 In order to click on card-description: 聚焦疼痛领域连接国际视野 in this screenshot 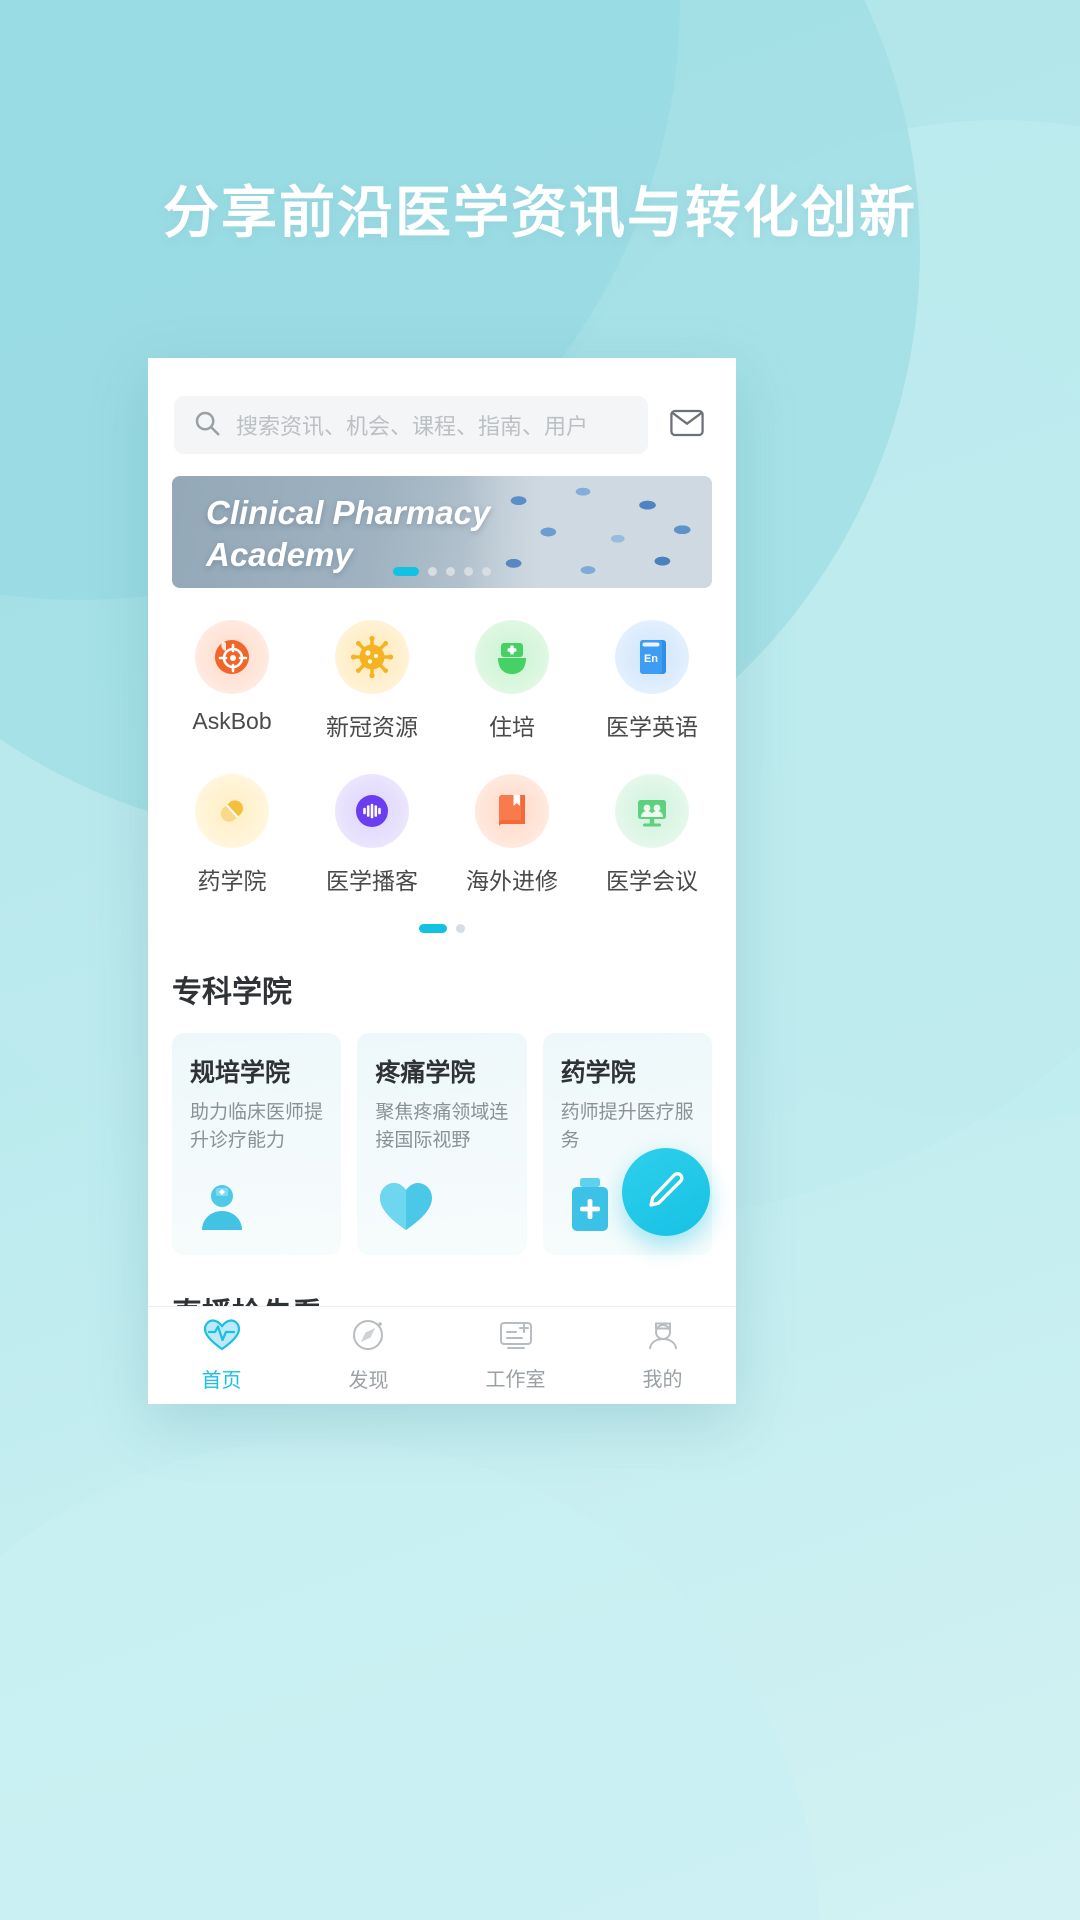, I will do `click(442, 1126)`.